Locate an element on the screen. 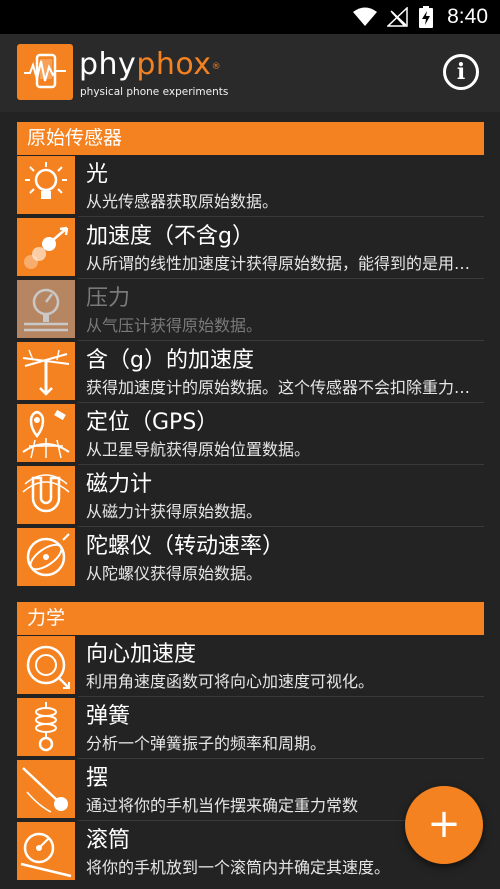 This screenshot has width=500, height=889. section-header-raw-sensors: 原始传感器 is located at coordinates (250, 138).